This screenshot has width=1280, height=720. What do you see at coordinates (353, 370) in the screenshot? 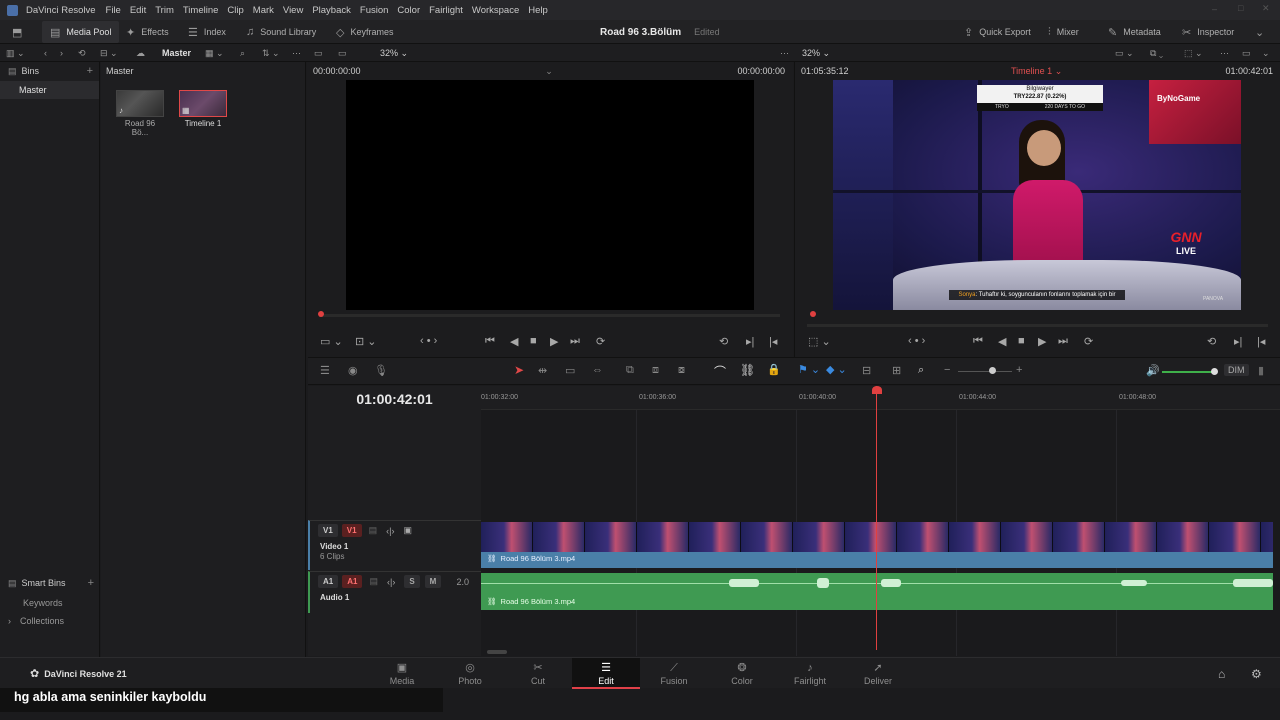
I see `color-icon: ◉` at bounding box center [353, 370].